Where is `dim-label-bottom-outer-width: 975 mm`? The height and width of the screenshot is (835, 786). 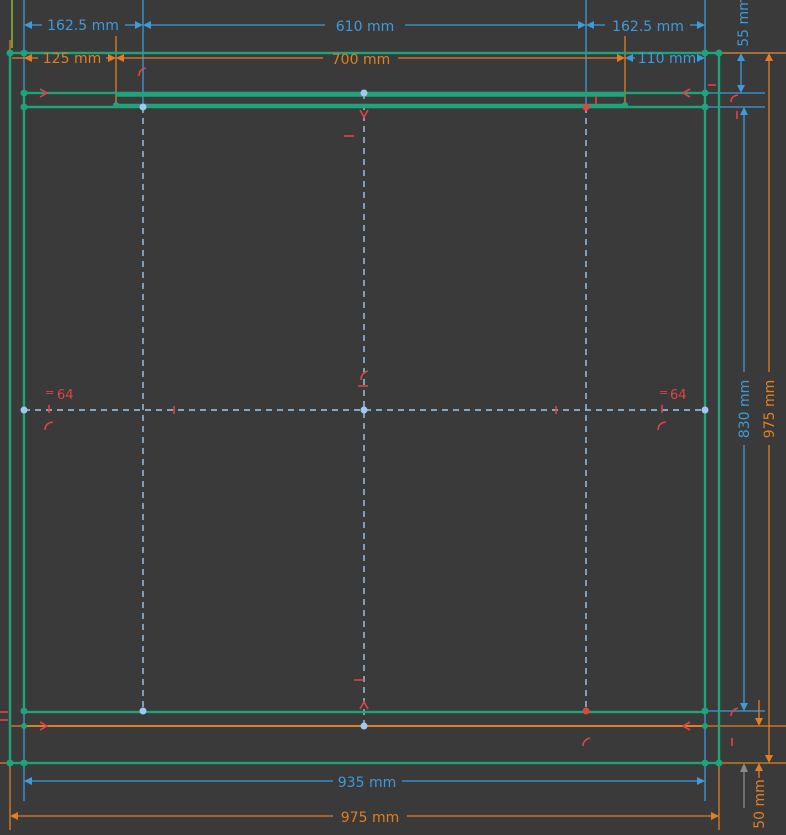 dim-label-bottom-outer-width: 975 mm is located at coordinates (370, 818).